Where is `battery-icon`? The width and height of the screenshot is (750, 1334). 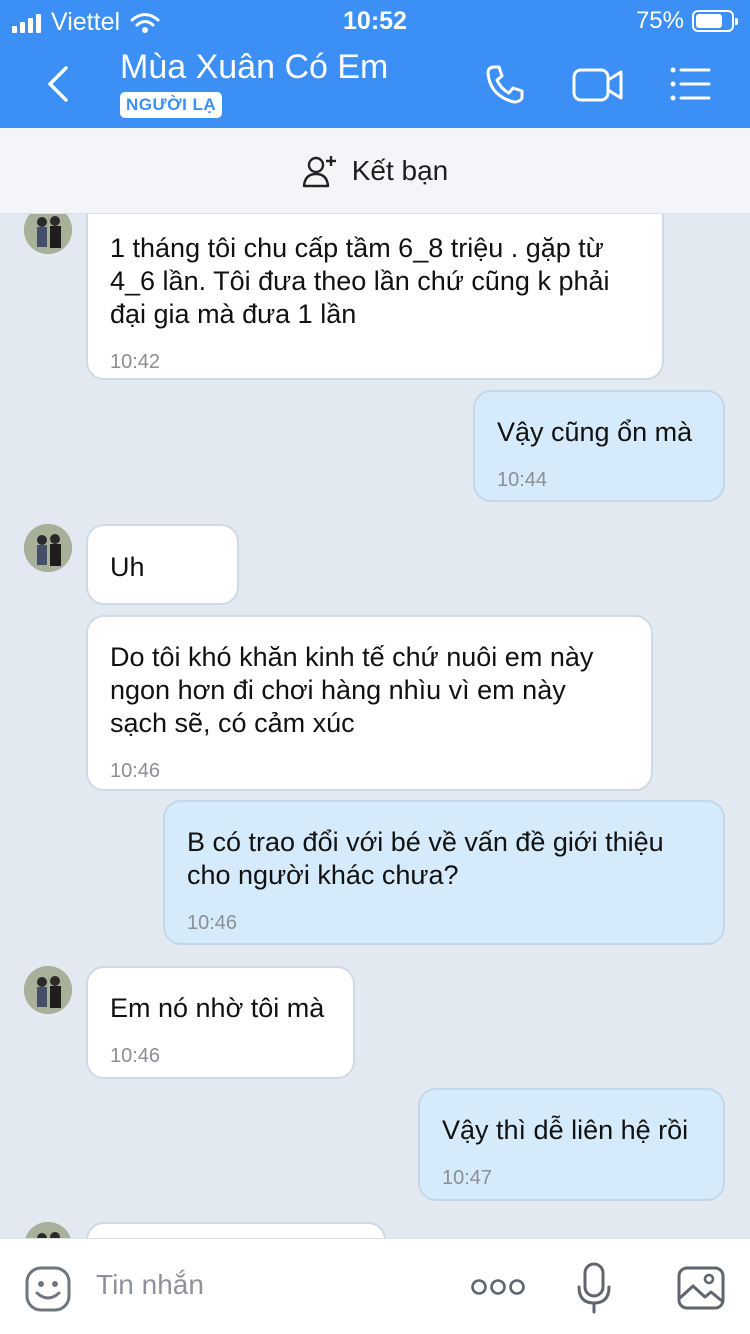 battery-icon is located at coordinates (715, 21).